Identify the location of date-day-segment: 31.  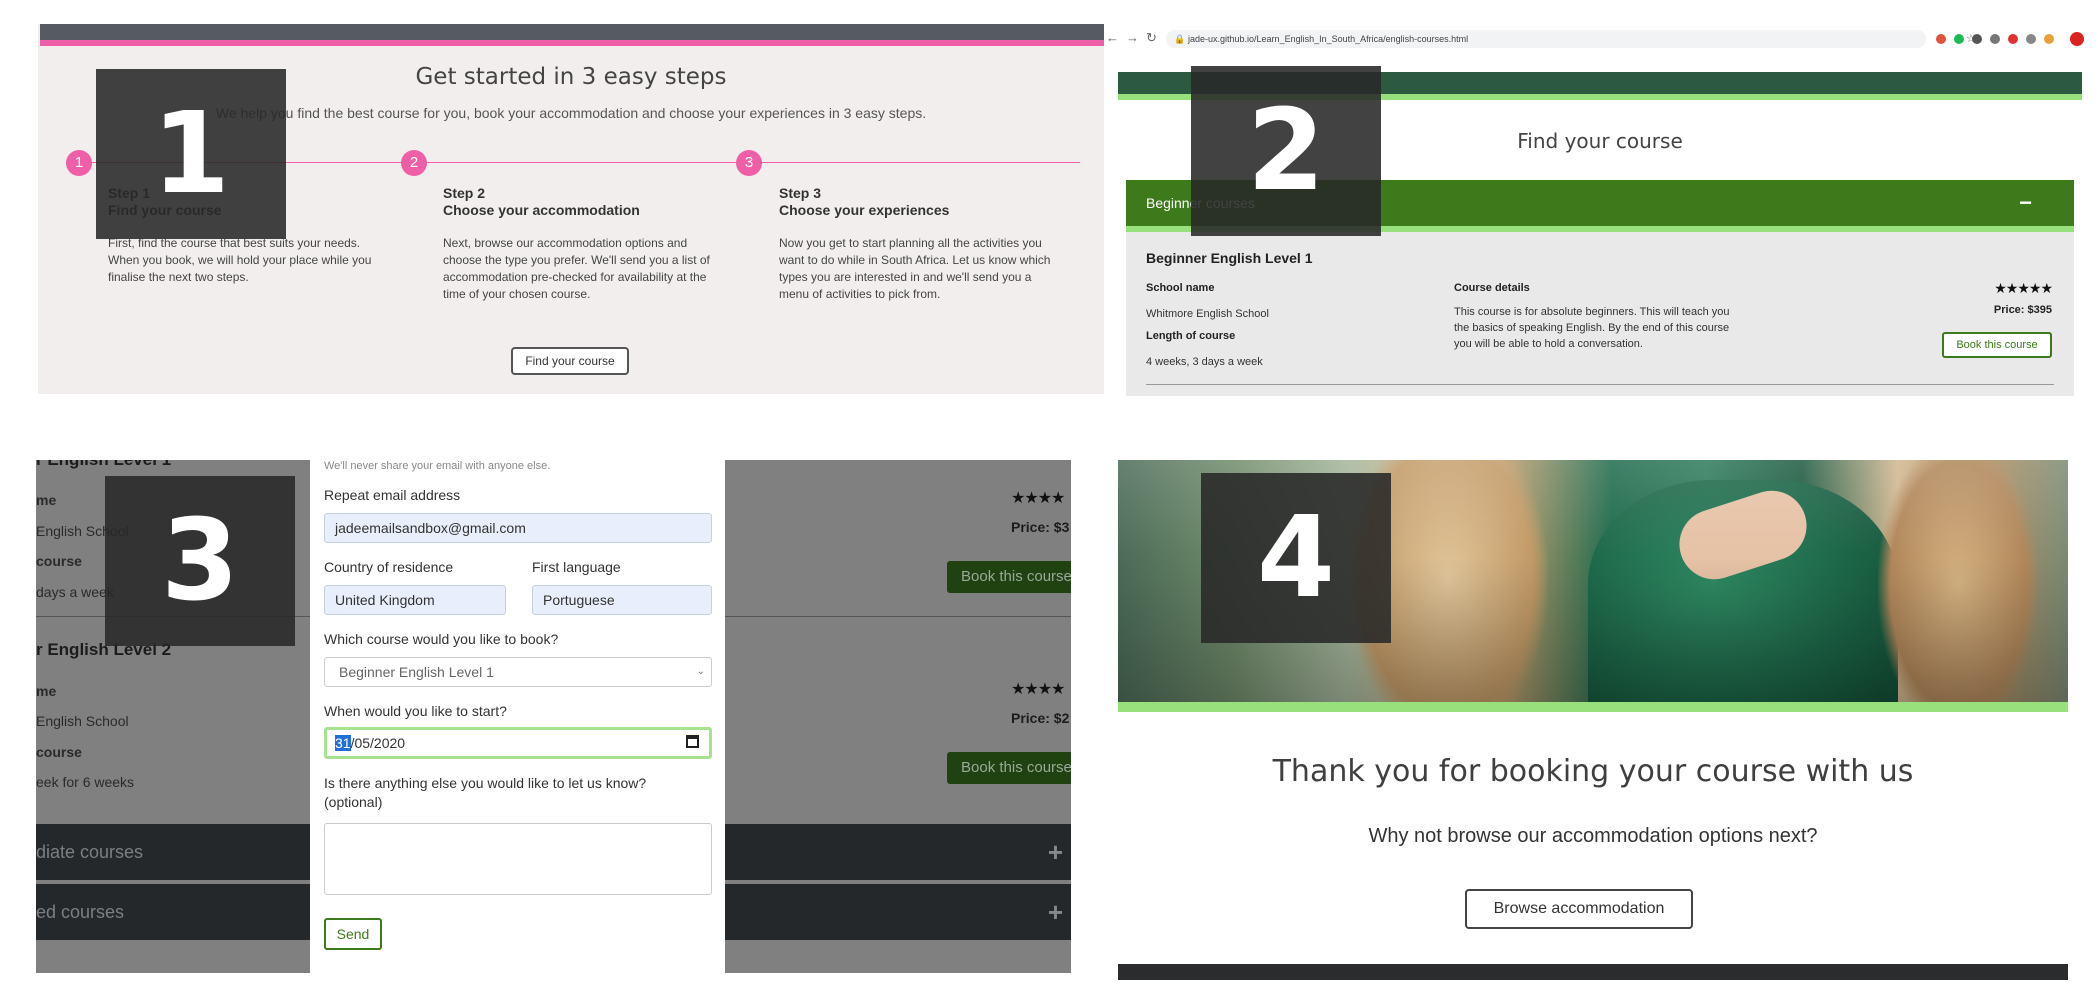
(343, 743).